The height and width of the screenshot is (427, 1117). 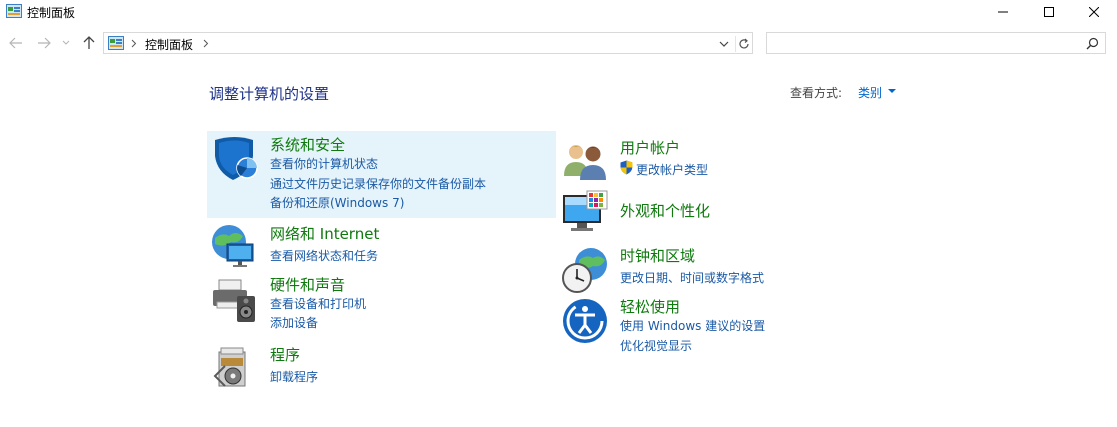 I want to click on link-change-account-type: 更改帐户类型, so click(x=672, y=169).